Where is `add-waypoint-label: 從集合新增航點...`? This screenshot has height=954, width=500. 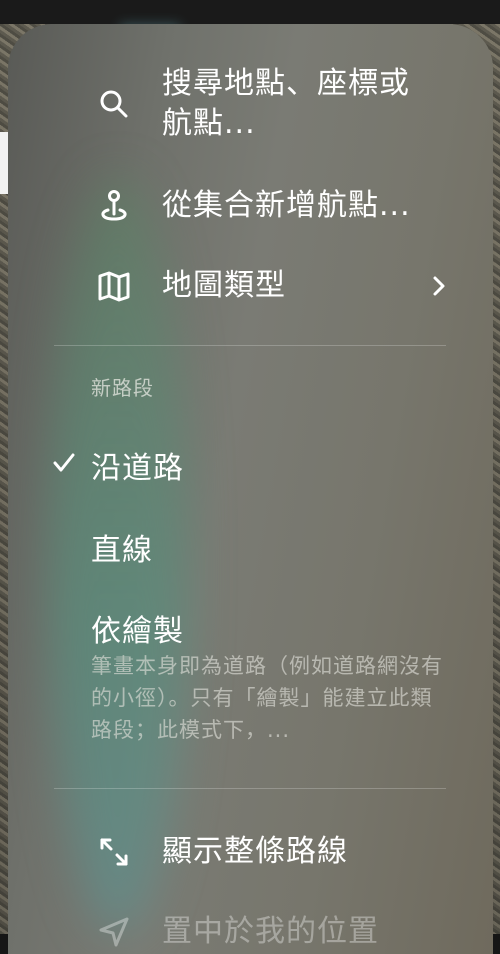
add-waypoint-label: 從集合新增航點... is located at coordinates (286, 205).